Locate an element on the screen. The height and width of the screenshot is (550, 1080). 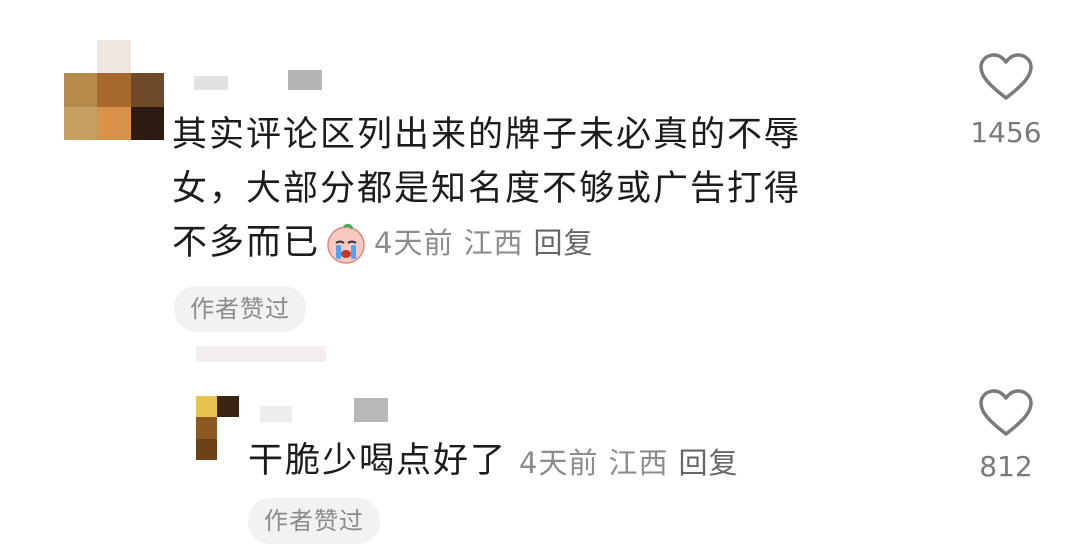
divider is located at coordinates (261, 354).